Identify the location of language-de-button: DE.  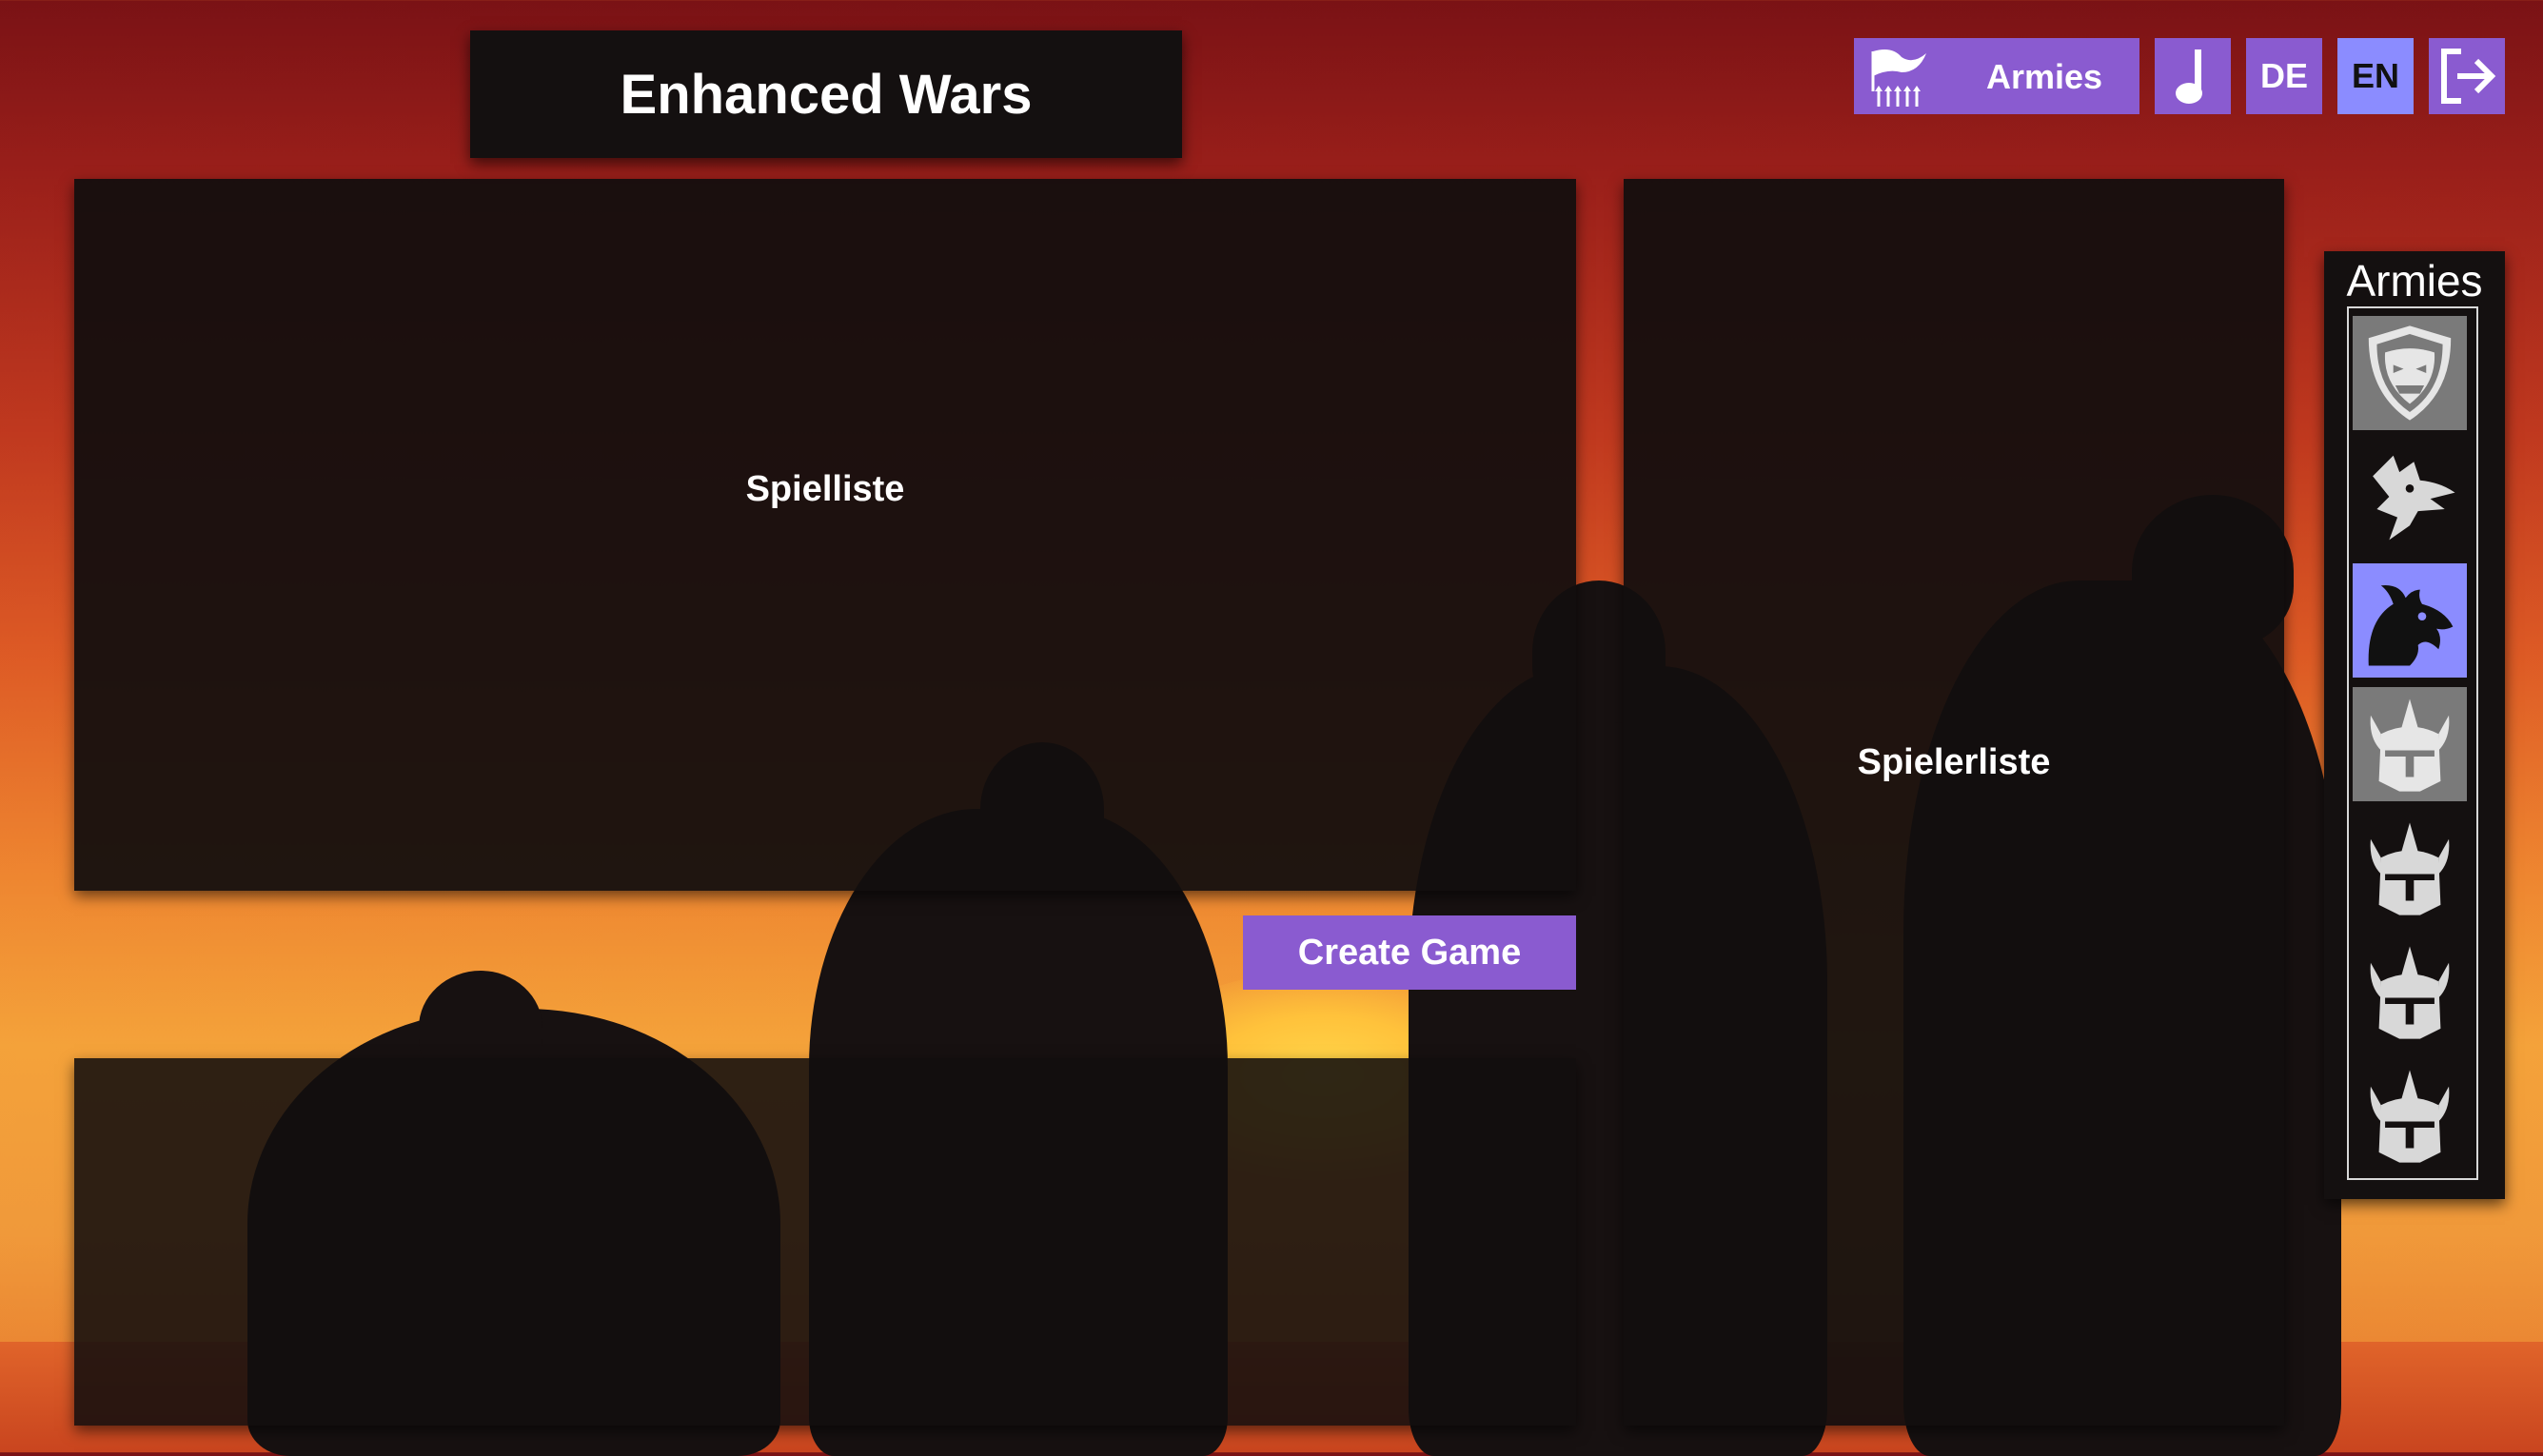
(2284, 76).